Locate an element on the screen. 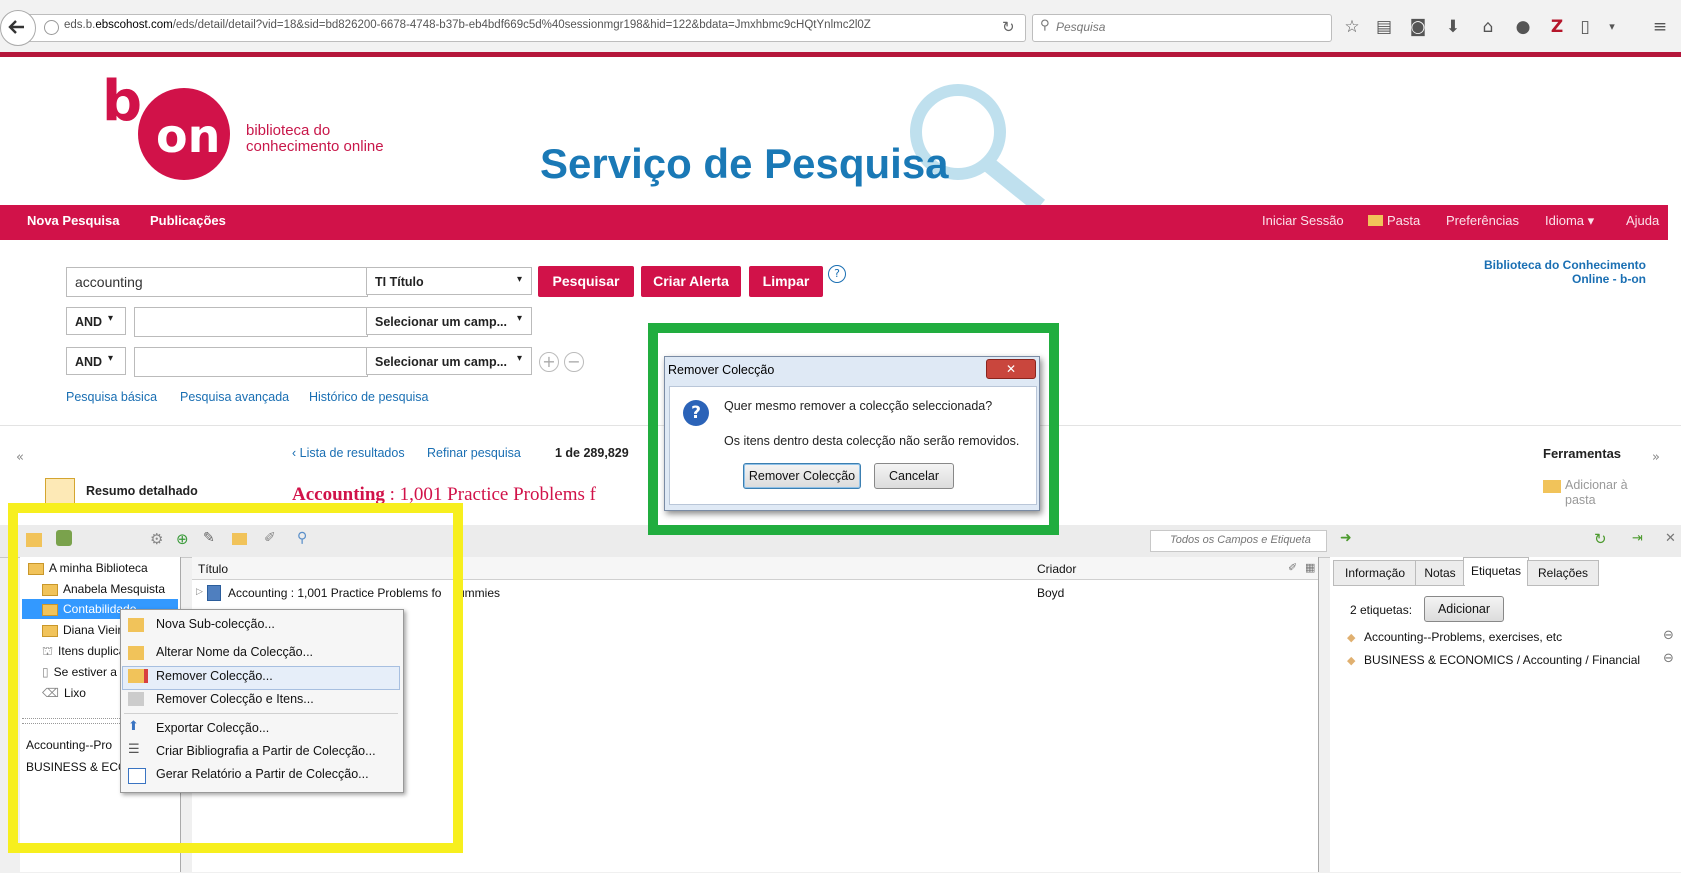 The image size is (1681, 873). sync-icon: ↻ is located at coordinates (1600, 539).